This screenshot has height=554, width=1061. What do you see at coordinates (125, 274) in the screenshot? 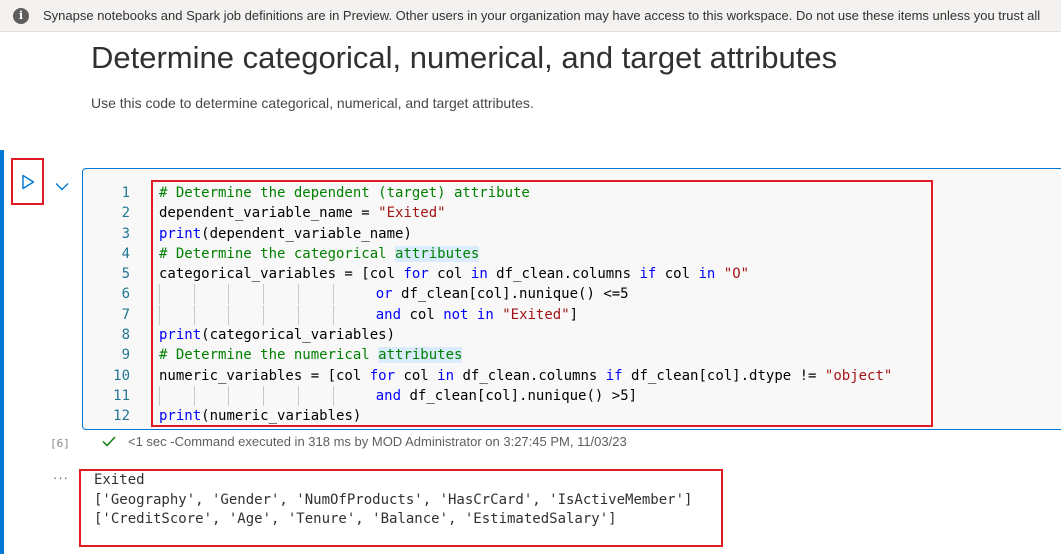
I see `line-number: 5` at bounding box center [125, 274].